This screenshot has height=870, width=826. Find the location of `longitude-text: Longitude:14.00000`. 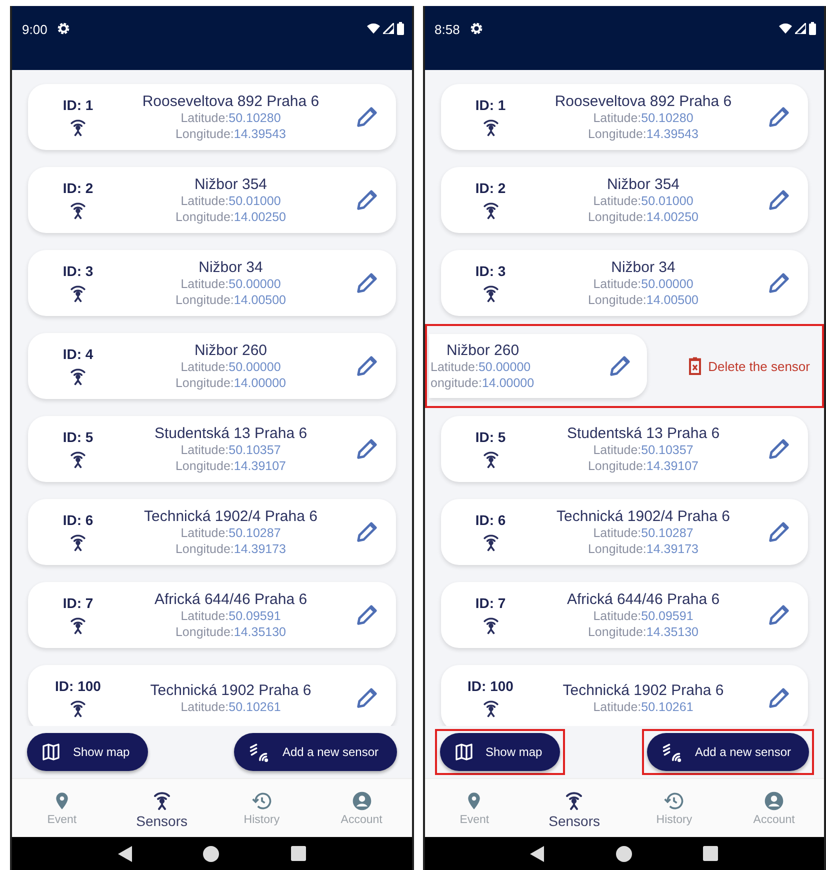

longitude-text: Longitude:14.00000 is located at coordinates (230, 382).